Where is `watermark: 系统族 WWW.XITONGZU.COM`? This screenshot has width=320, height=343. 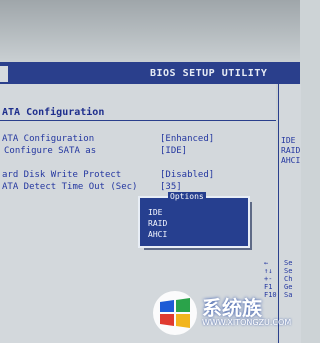 watermark: 系统族 WWW.XITONGZU.COM is located at coordinates (225, 315).